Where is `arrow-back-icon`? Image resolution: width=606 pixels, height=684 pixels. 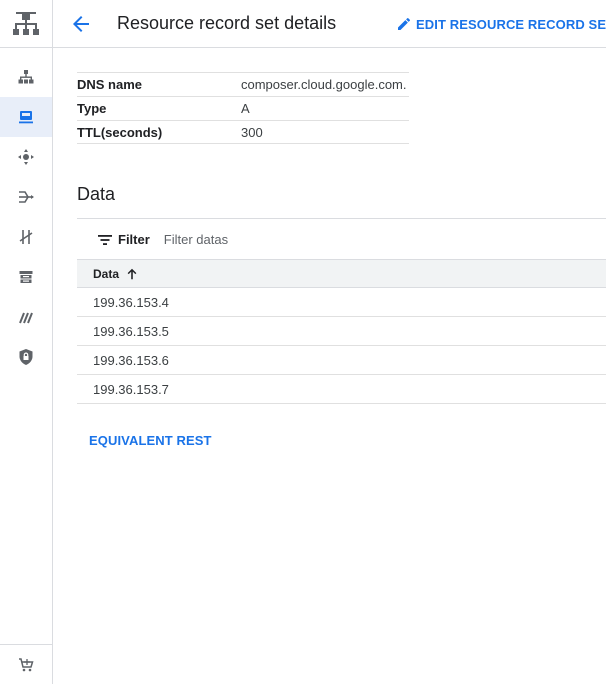
arrow-back-icon is located at coordinates (81, 24).